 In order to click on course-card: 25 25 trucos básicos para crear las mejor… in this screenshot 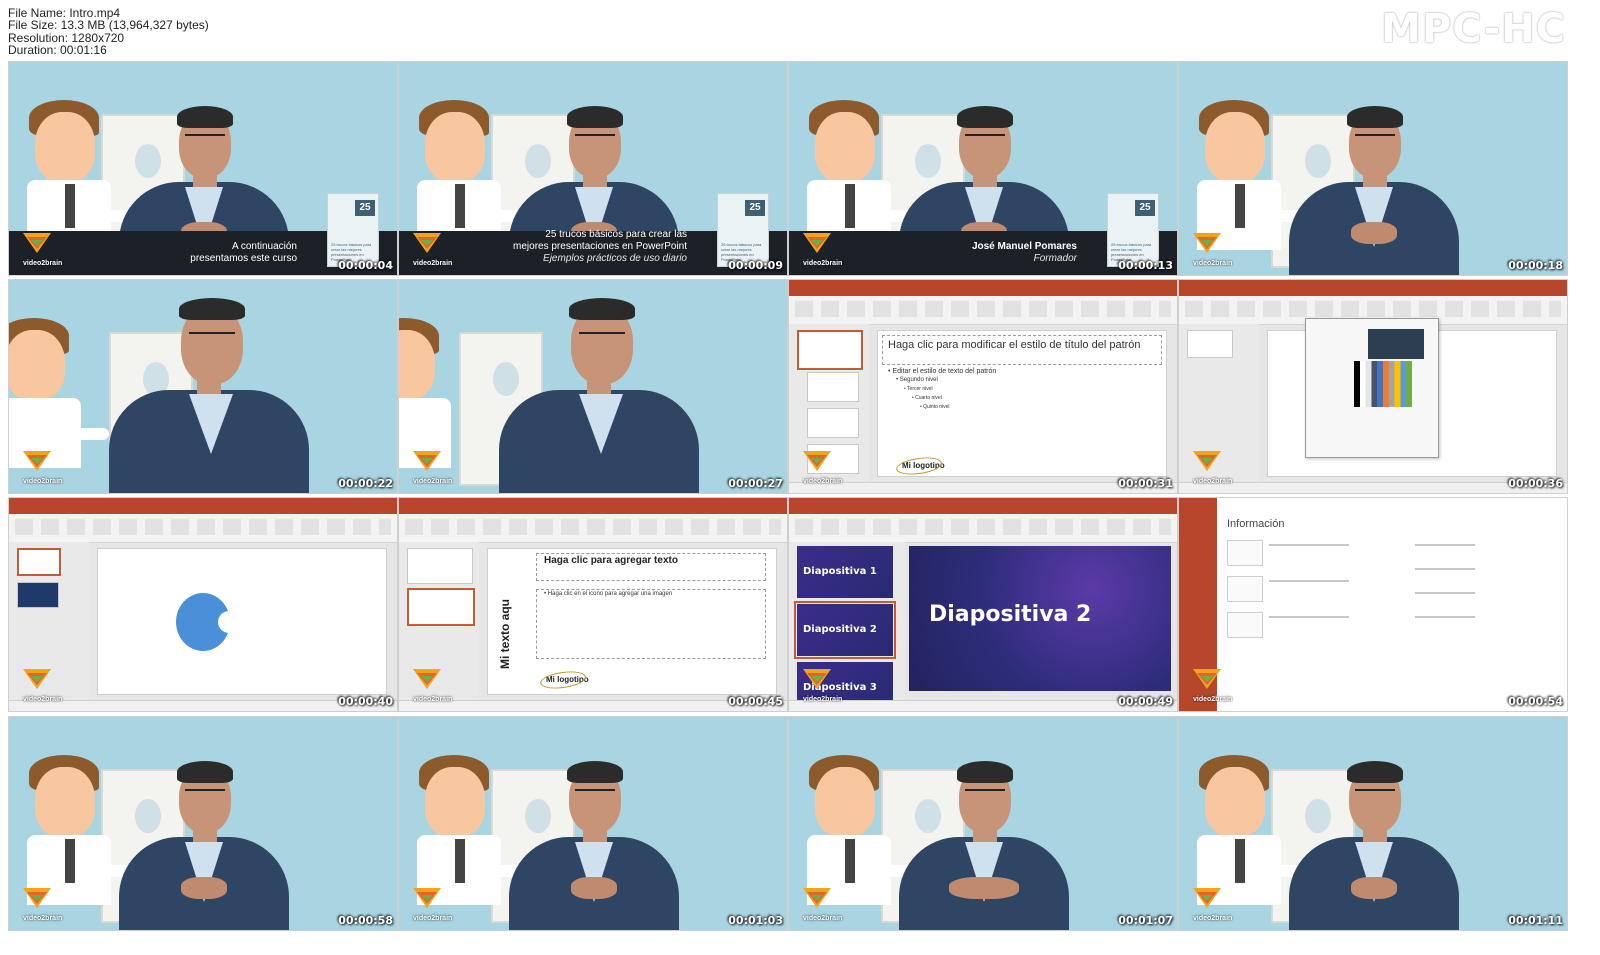, I will do `click(353, 230)`.